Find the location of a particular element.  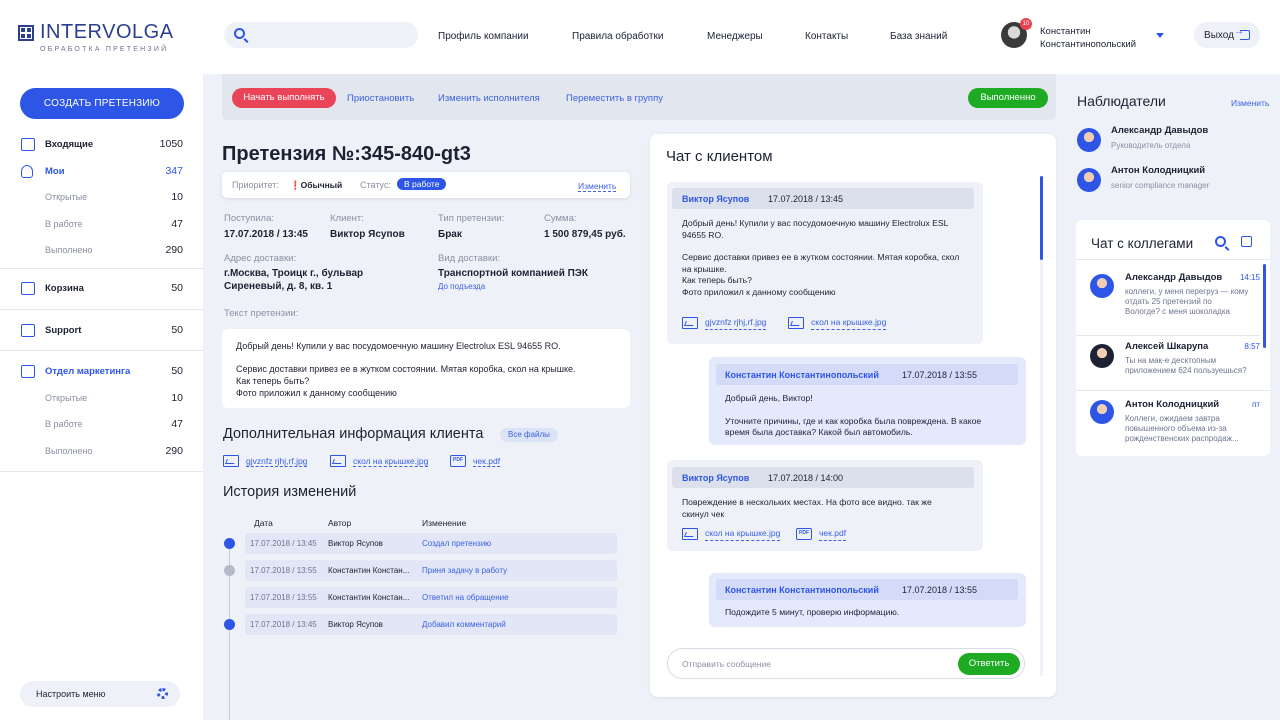

user-name: Константин Константинопольский is located at coordinates (1088, 38).